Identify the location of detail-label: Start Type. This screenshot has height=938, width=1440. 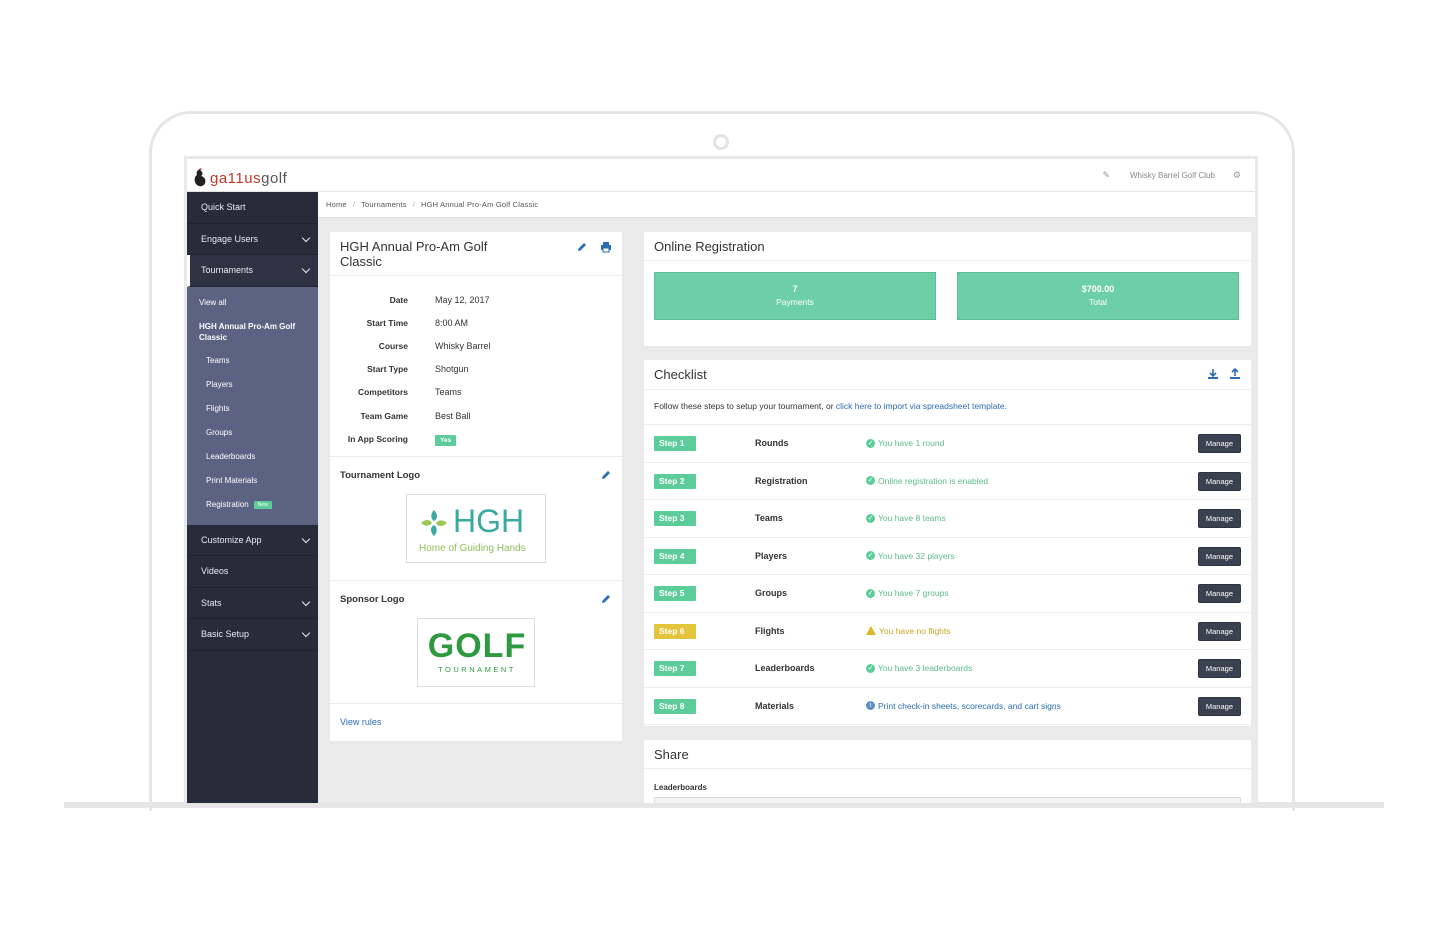
(387, 369).